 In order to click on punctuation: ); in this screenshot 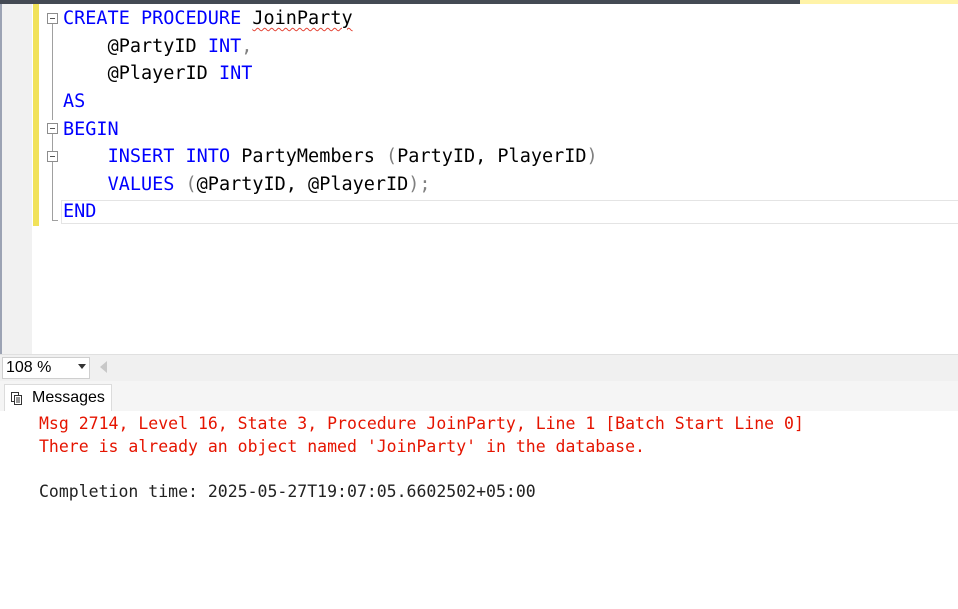, I will do `click(419, 184)`.